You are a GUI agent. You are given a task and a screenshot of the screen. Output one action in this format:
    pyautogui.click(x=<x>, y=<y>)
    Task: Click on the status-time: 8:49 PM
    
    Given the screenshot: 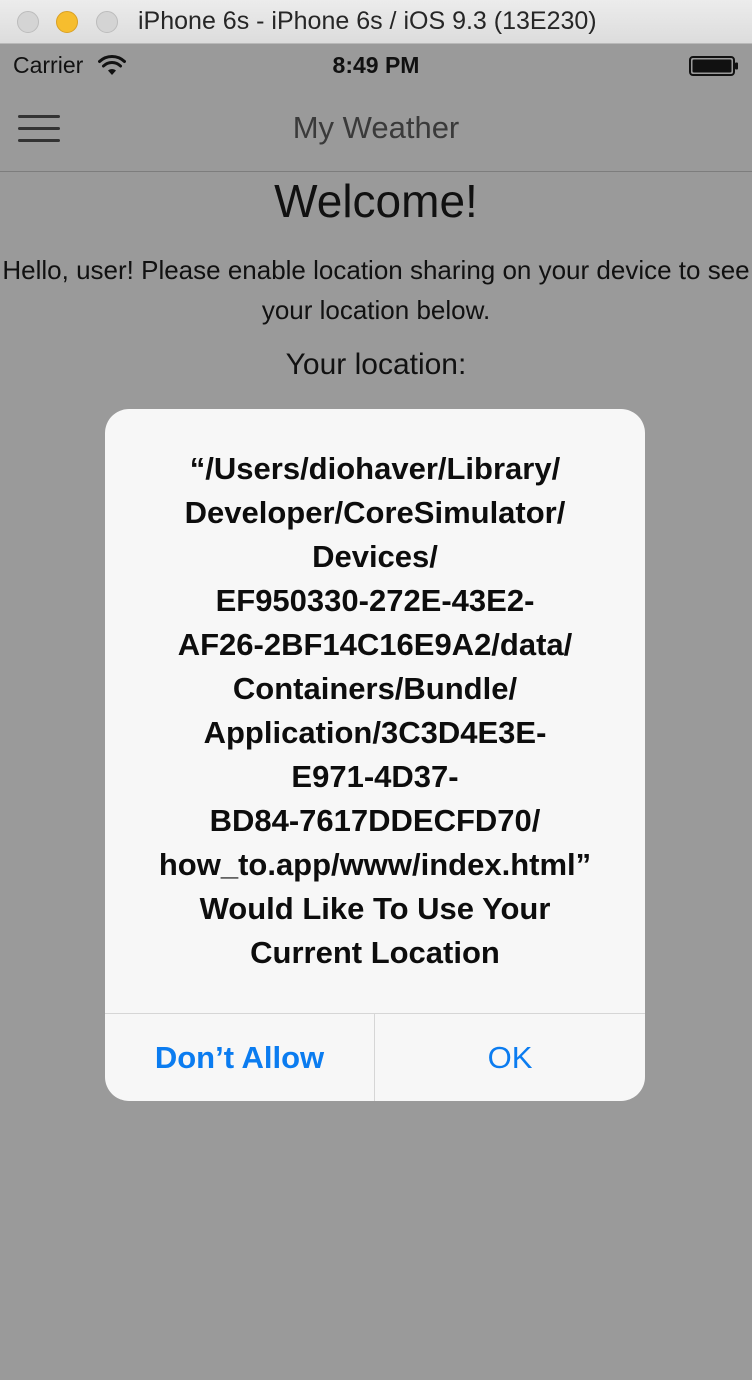 What is the action you would take?
    pyautogui.click(x=376, y=65)
    